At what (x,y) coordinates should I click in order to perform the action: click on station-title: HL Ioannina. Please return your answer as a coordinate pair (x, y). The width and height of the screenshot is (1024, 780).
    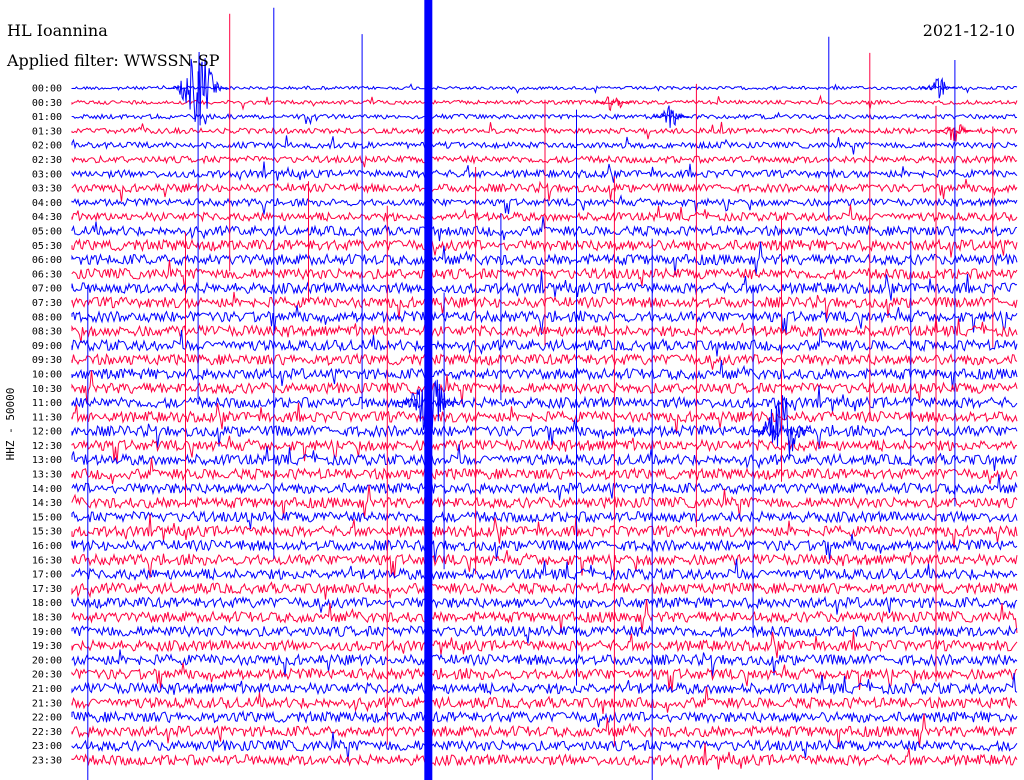
    Looking at the image, I should click on (57, 30).